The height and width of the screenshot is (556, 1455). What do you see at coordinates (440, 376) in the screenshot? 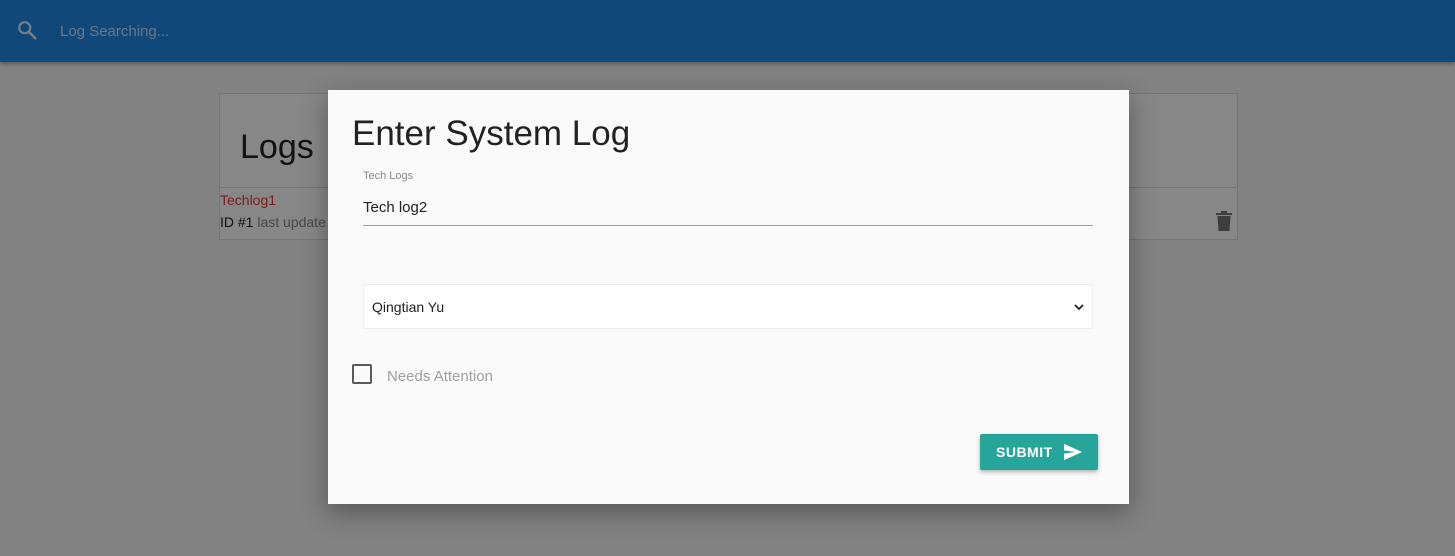
I see `needs-attention-label: Needs Attention` at bounding box center [440, 376].